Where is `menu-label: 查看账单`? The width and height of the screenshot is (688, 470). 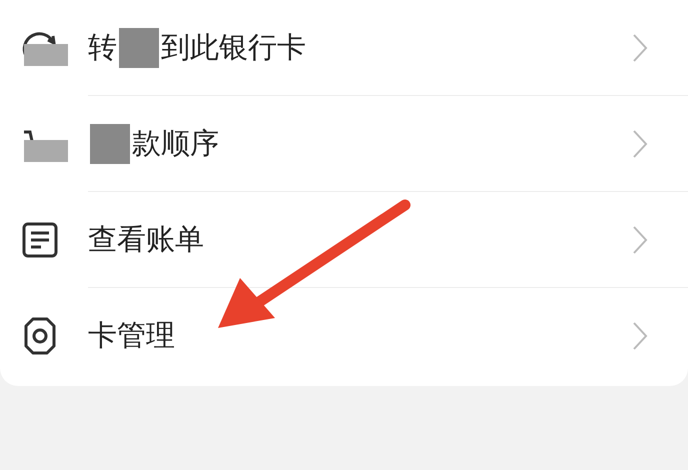 menu-label: 查看账单 is located at coordinates (146, 239).